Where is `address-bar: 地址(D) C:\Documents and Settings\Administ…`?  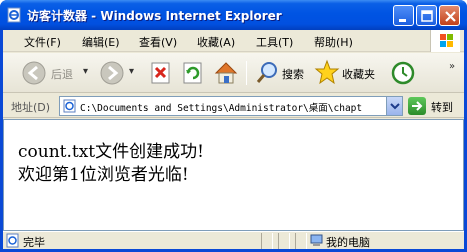
address-bar: 地址(D) C:\Documents and Settings\Administ… is located at coordinates (233, 106).